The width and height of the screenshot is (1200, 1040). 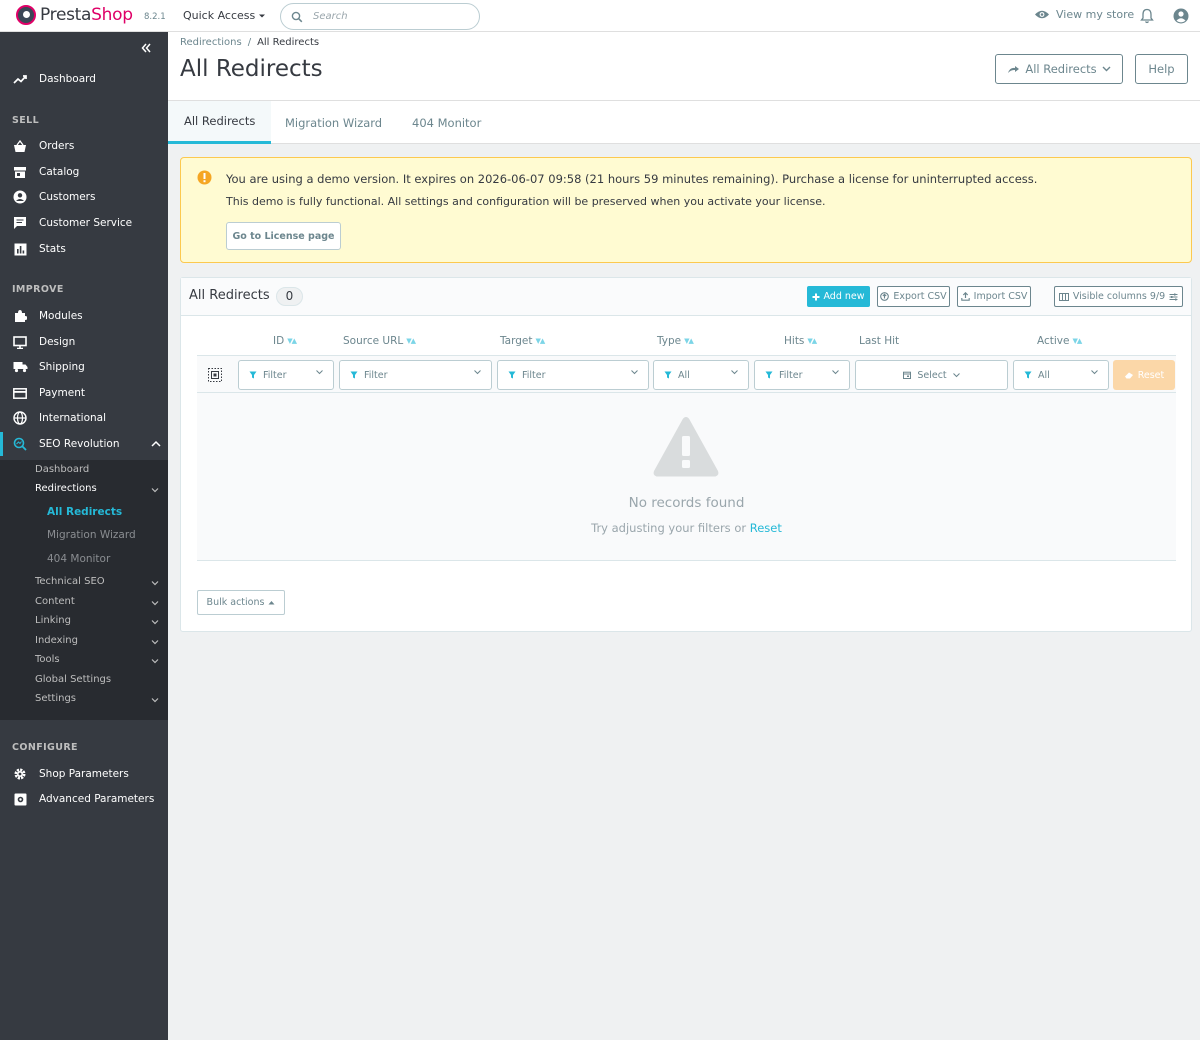 I want to click on reset-label: Reset, so click(x=1151, y=375).